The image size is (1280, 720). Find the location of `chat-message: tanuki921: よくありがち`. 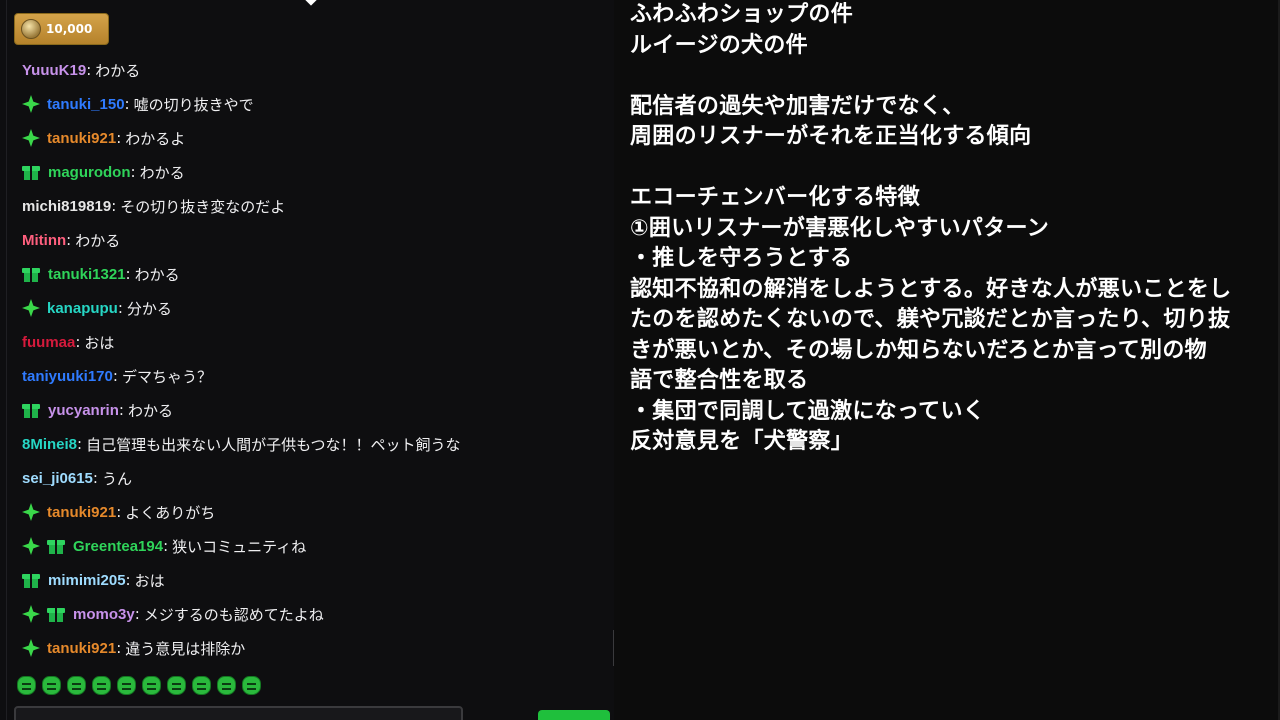

chat-message: tanuki921: よくありがち is located at coordinates (317, 512).